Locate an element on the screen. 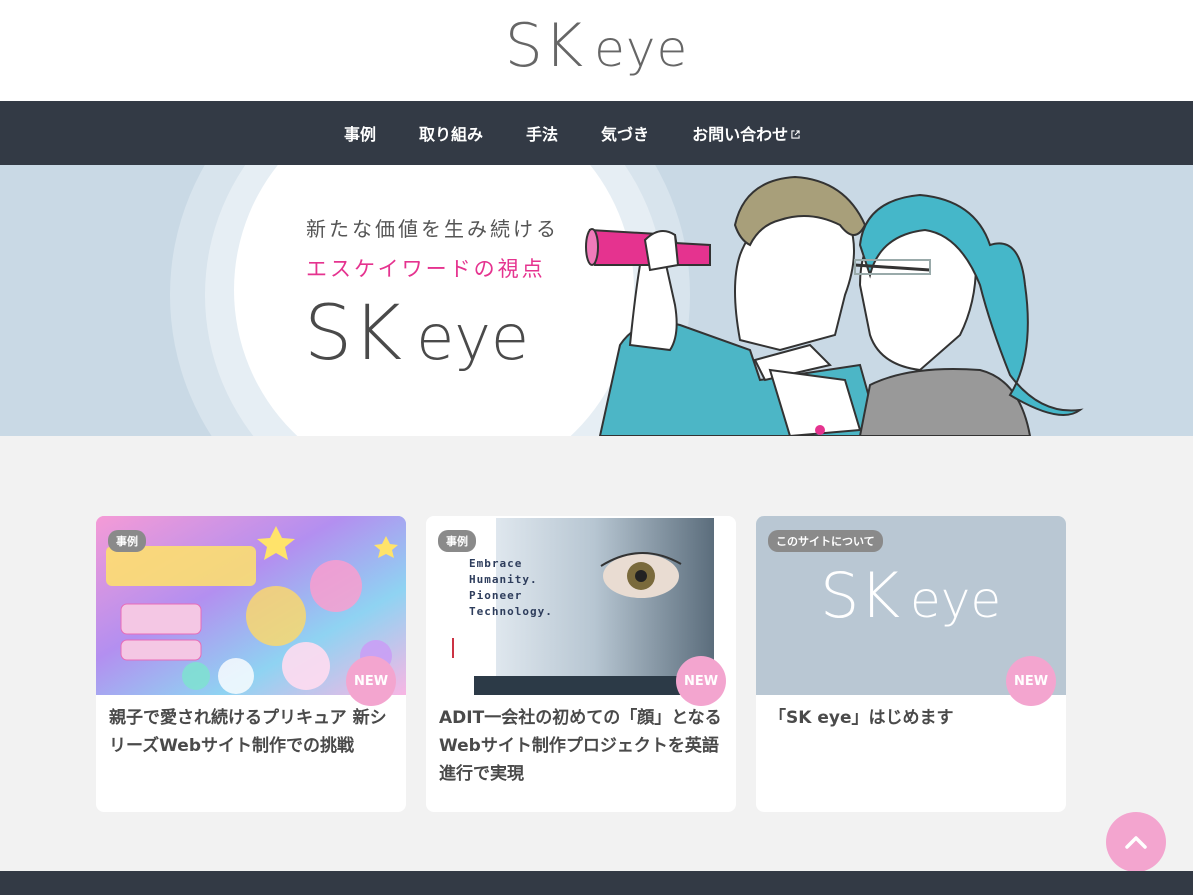 This screenshot has width=1193, height=895. thumb-logo: SK eye is located at coordinates (910, 598).